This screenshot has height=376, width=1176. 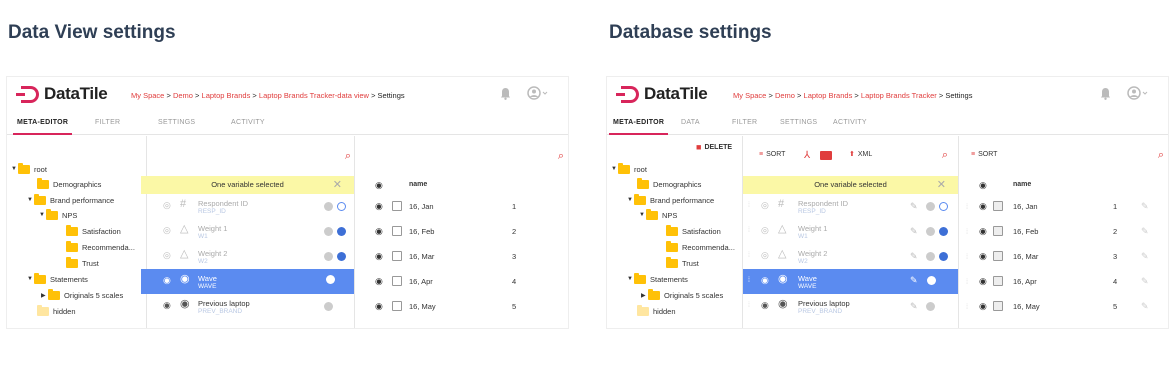 What do you see at coordinates (850, 206) in the screenshot?
I see `variable-row: ⁞ ◎ # Respondent ID RESP_ID ✎` at bounding box center [850, 206].